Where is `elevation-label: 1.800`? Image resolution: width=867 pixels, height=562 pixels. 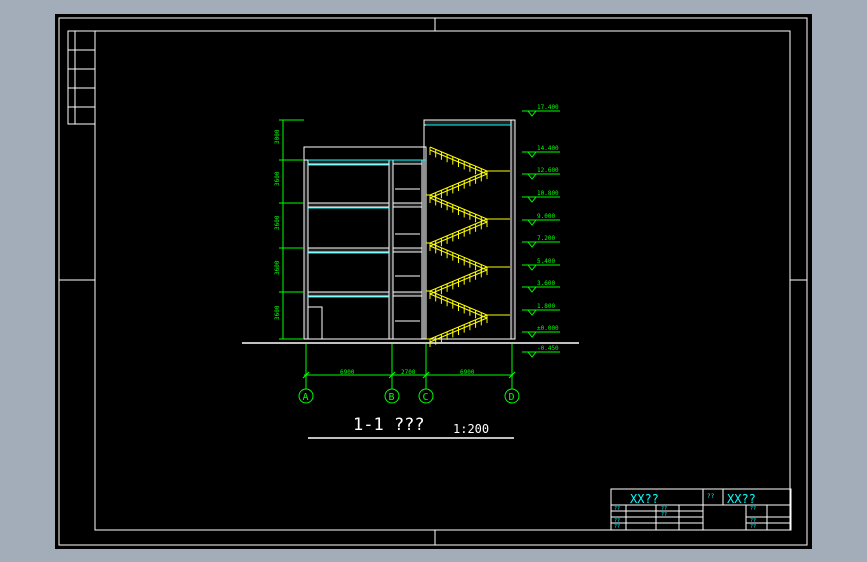
elevation-label: 1.800 is located at coordinates (546, 306).